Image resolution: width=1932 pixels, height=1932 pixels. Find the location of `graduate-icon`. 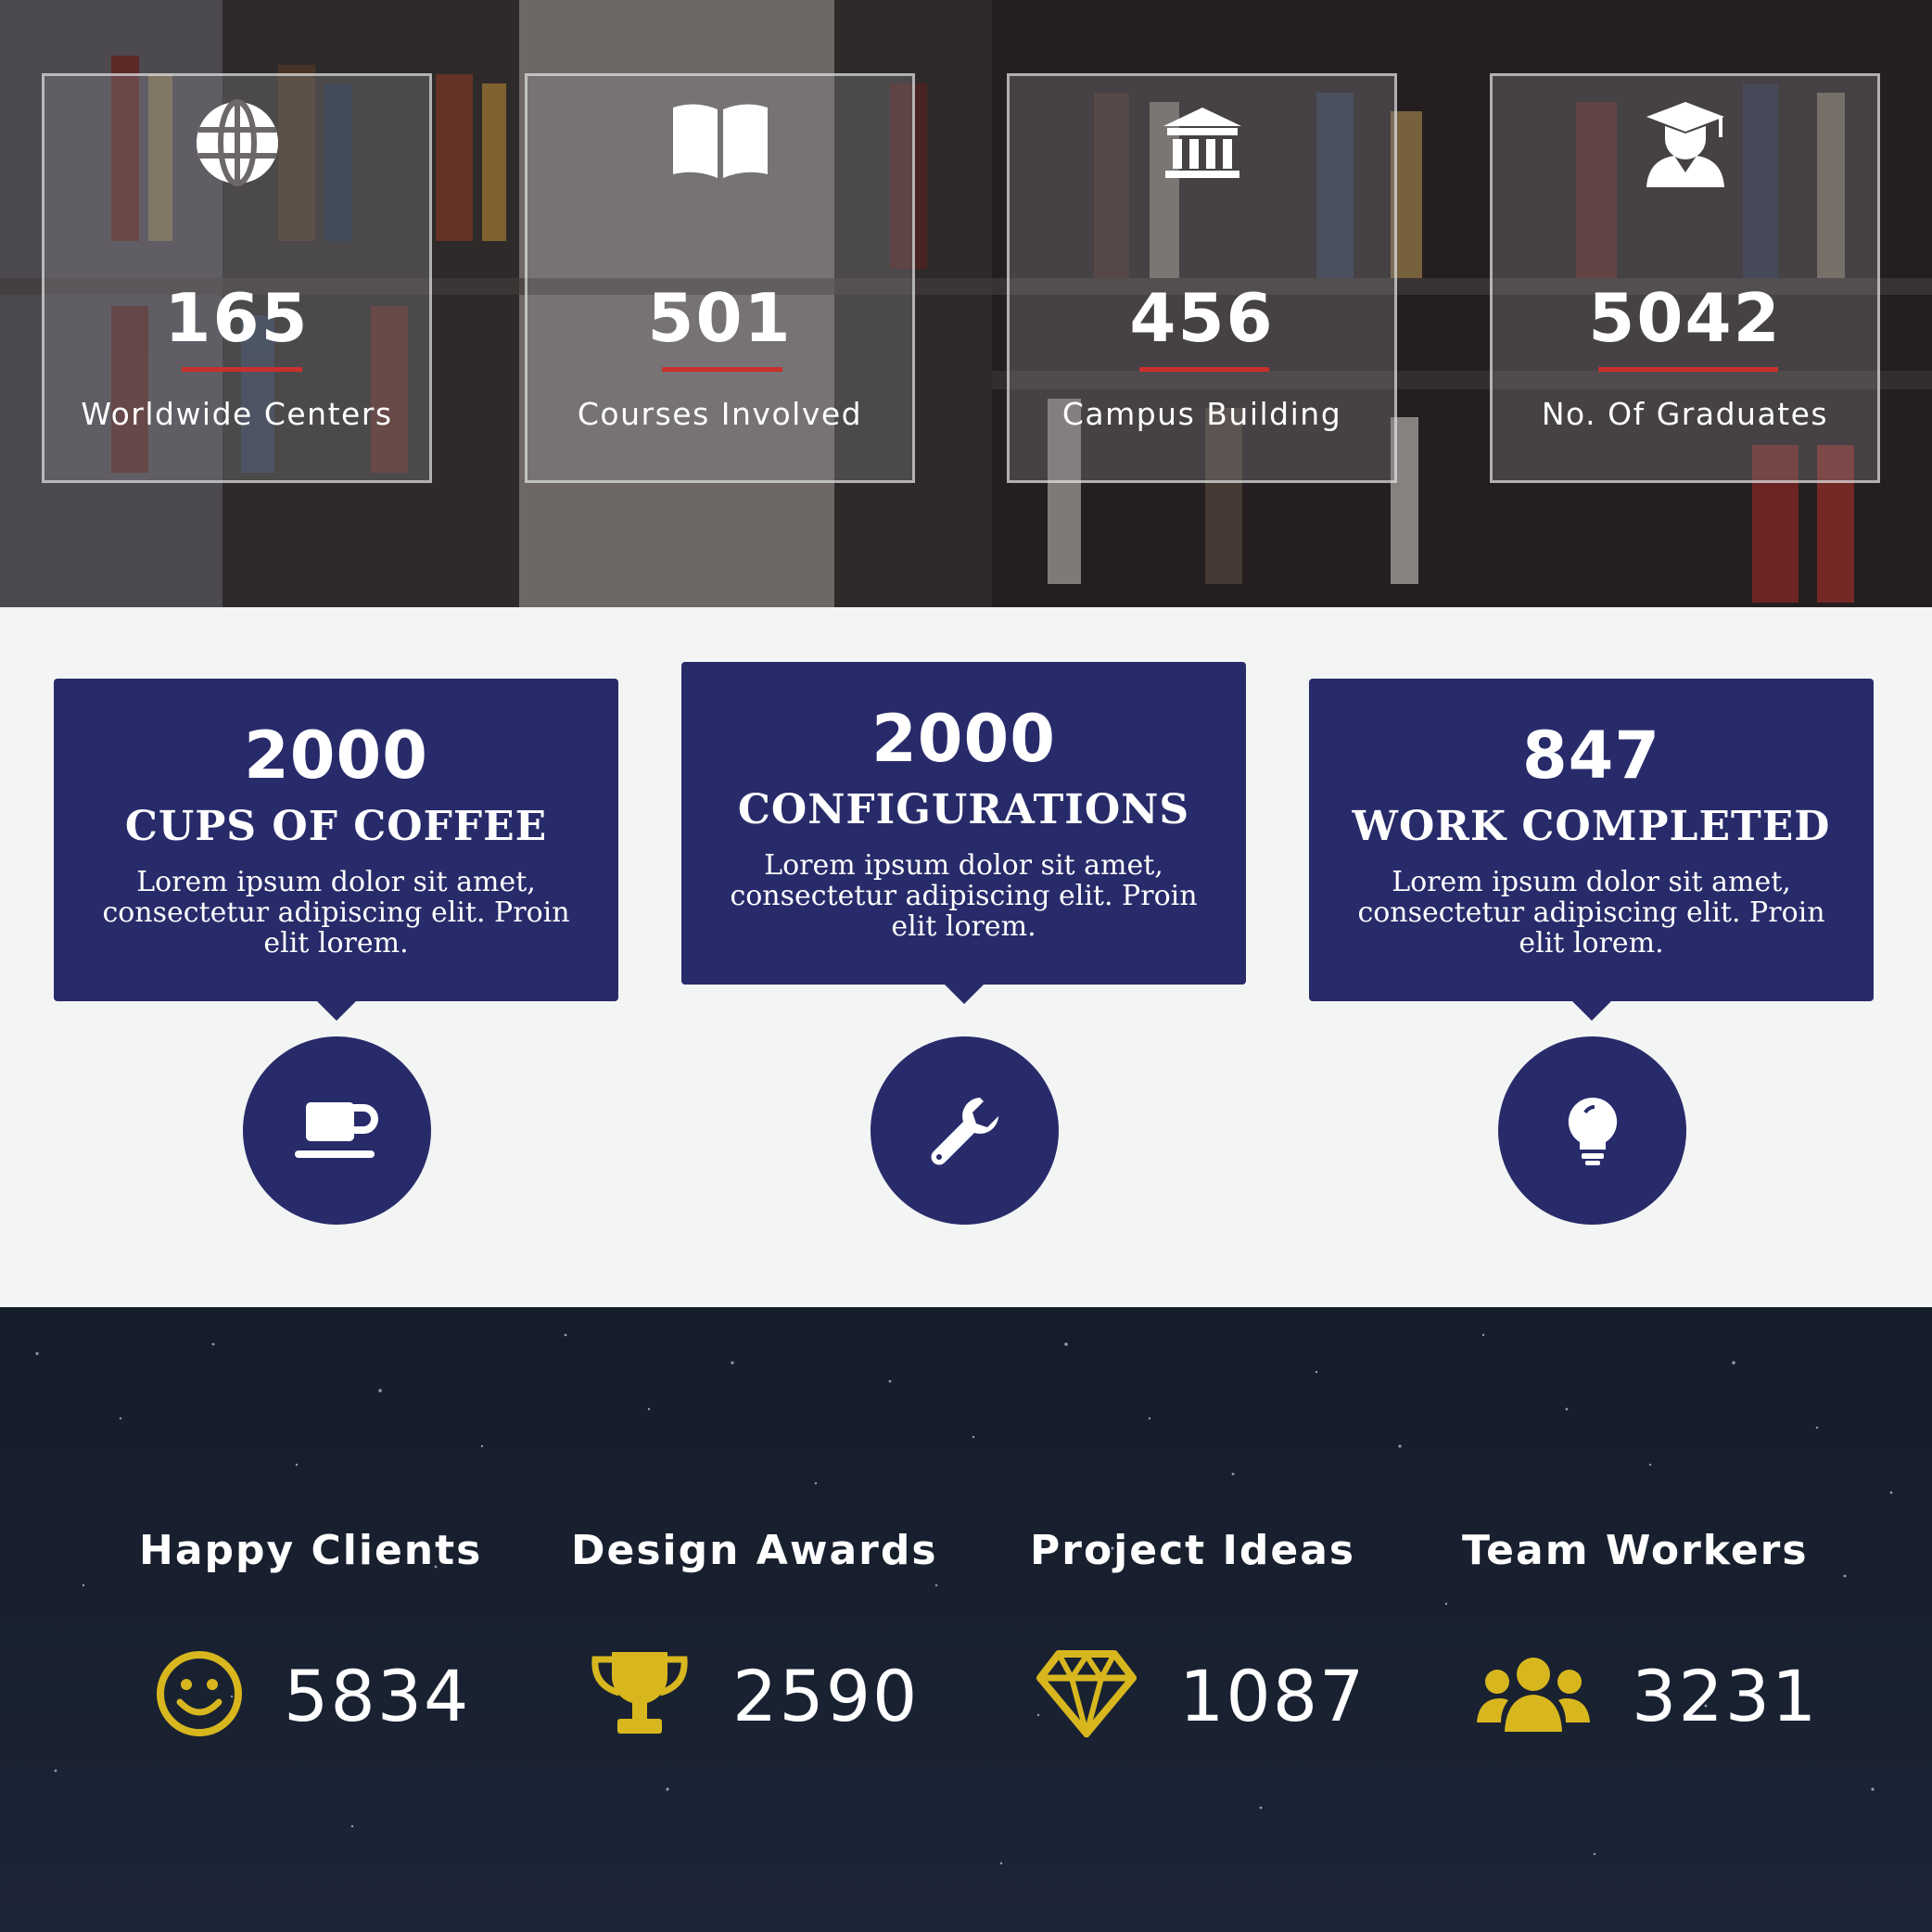

graduate-icon is located at coordinates (1685, 144).